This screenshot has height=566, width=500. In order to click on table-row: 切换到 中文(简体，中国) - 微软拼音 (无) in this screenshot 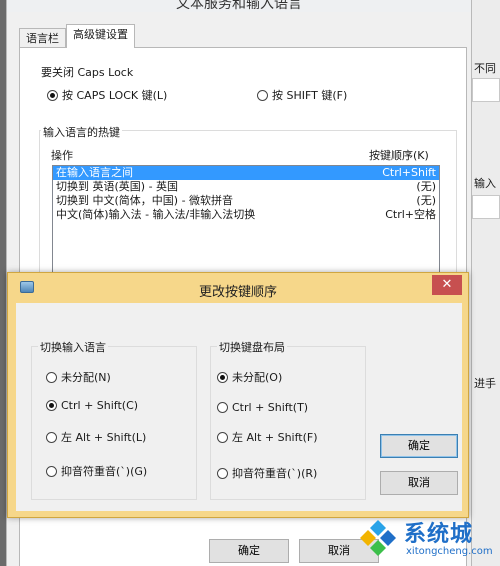, I will do `click(246, 201)`.